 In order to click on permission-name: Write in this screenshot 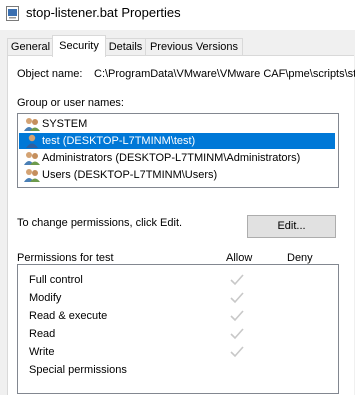, I will do `click(42, 352)`.